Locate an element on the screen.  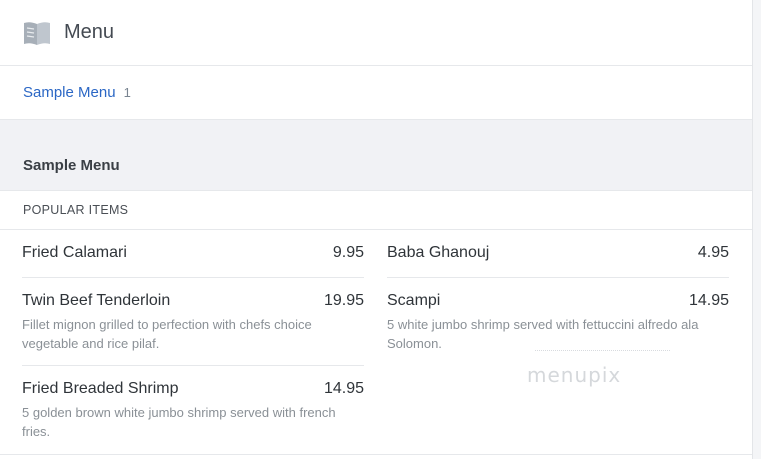
item-name: Twin Beef Tenderloin is located at coordinates (96, 300).